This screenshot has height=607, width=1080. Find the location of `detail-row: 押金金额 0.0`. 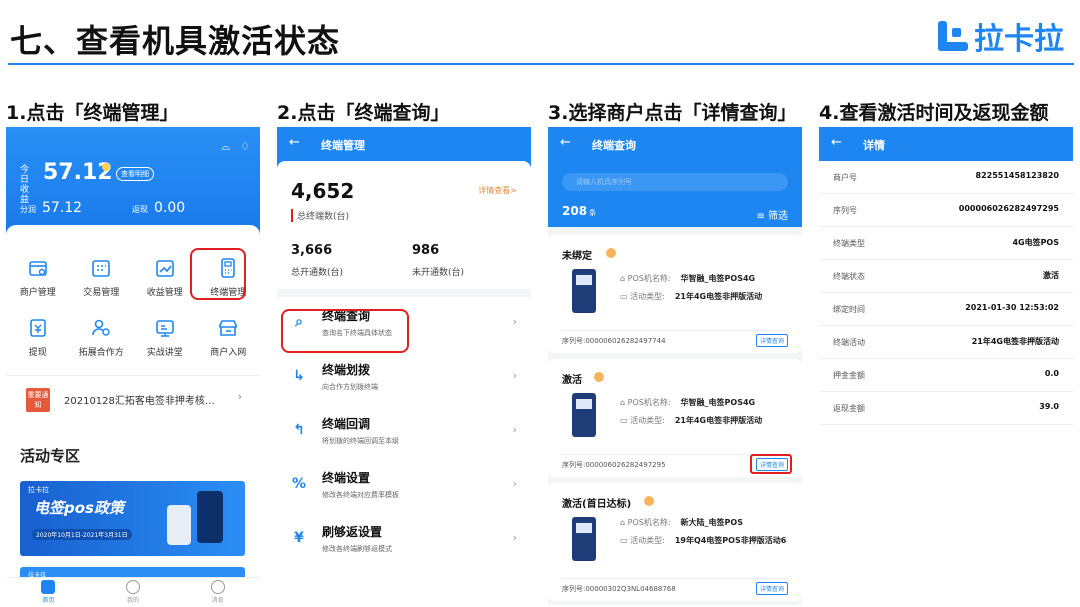

detail-row: 押金金额 0.0 is located at coordinates (946, 375).